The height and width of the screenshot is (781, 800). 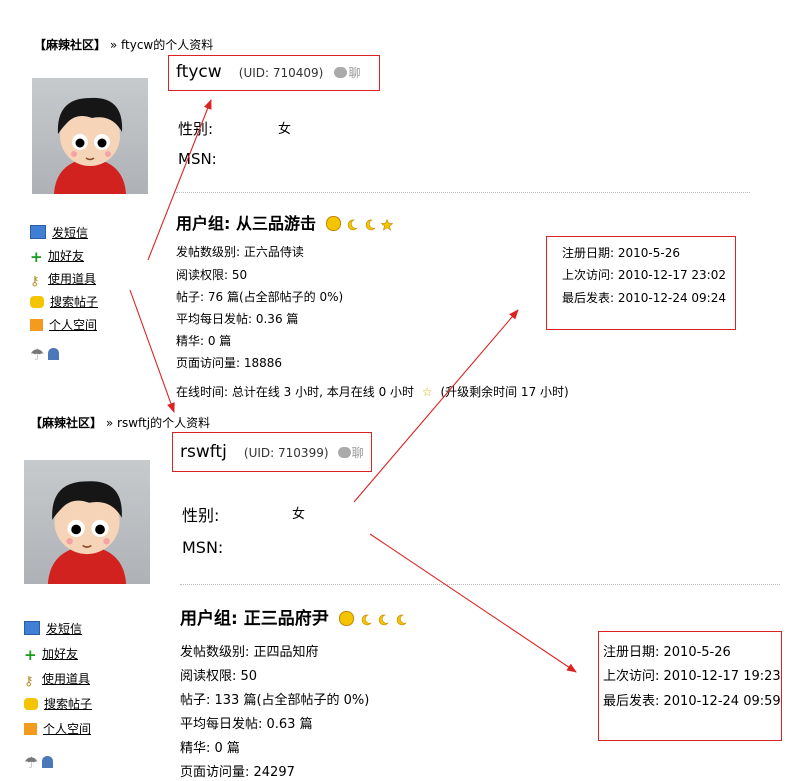 What do you see at coordinates (246, 724) in the screenshot?
I see `stat-daily-posts: 平均每日发帖: 0.63 篇` at bounding box center [246, 724].